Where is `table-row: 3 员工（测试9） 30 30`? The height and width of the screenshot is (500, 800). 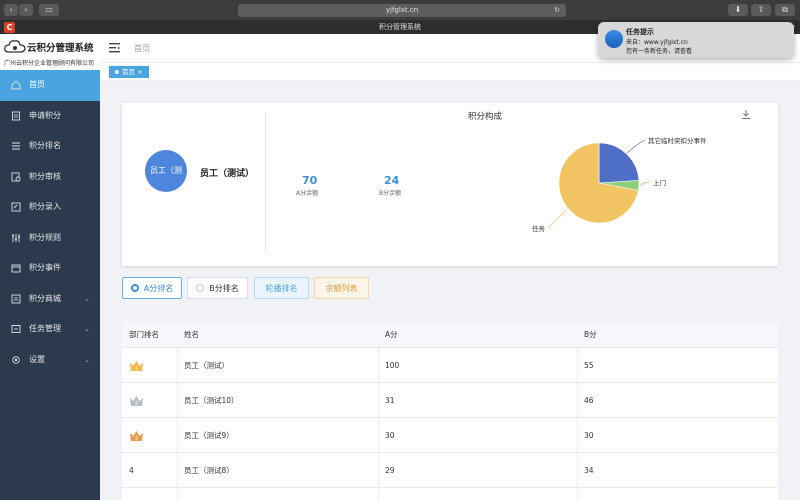 table-row: 3 员工（测试9） 30 30 is located at coordinates (450, 435).